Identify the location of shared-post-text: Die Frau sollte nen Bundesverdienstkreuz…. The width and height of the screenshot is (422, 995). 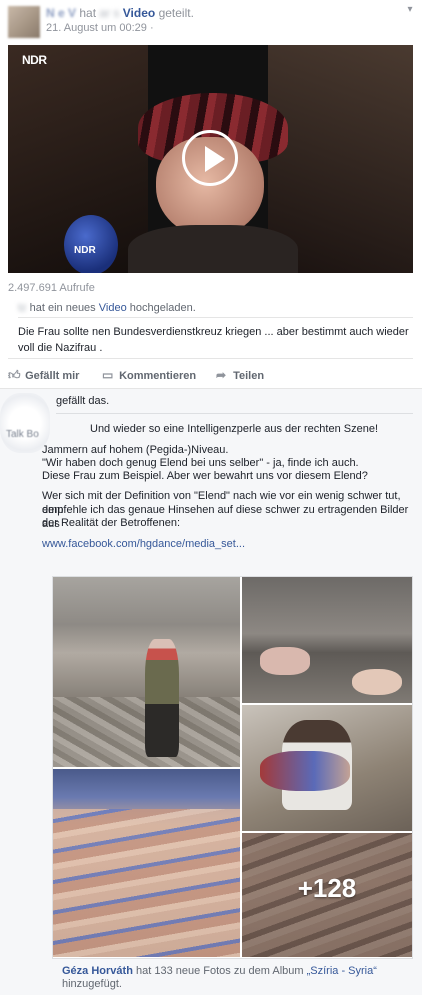
(213, 340).